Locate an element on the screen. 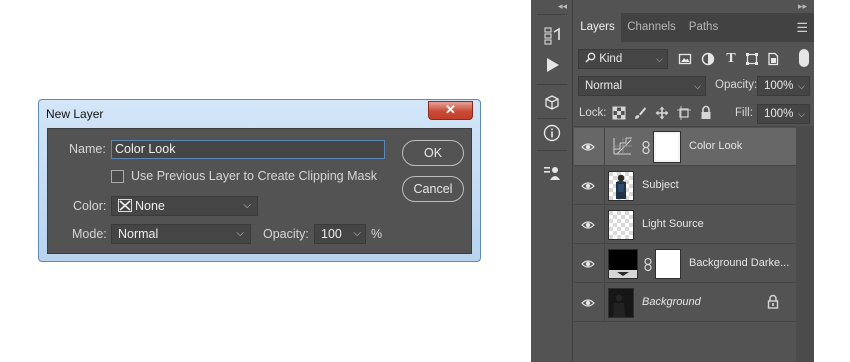 Image resolution: width=850 pixels, height=362 pixels. lock-transparent-pixels-icon is located at coordinates (619, 114).